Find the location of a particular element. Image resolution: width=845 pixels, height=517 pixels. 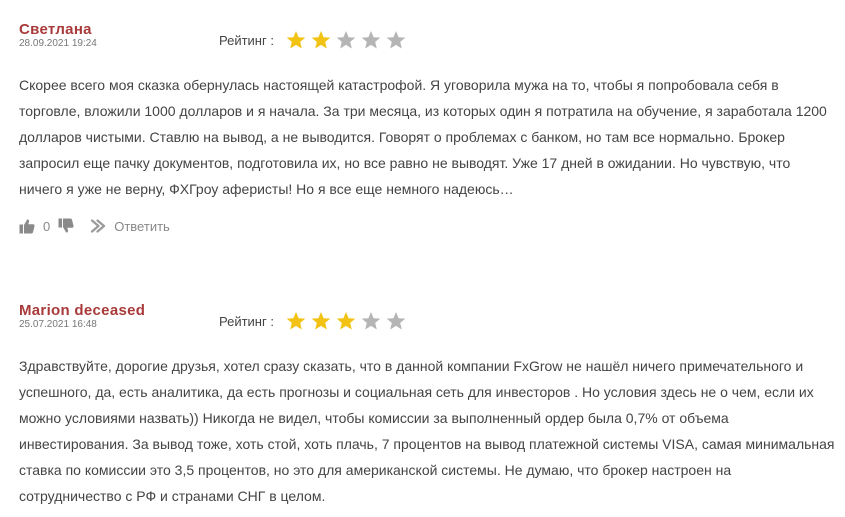

review-actions: 0 Ответить is located at coordinates (94, 226).